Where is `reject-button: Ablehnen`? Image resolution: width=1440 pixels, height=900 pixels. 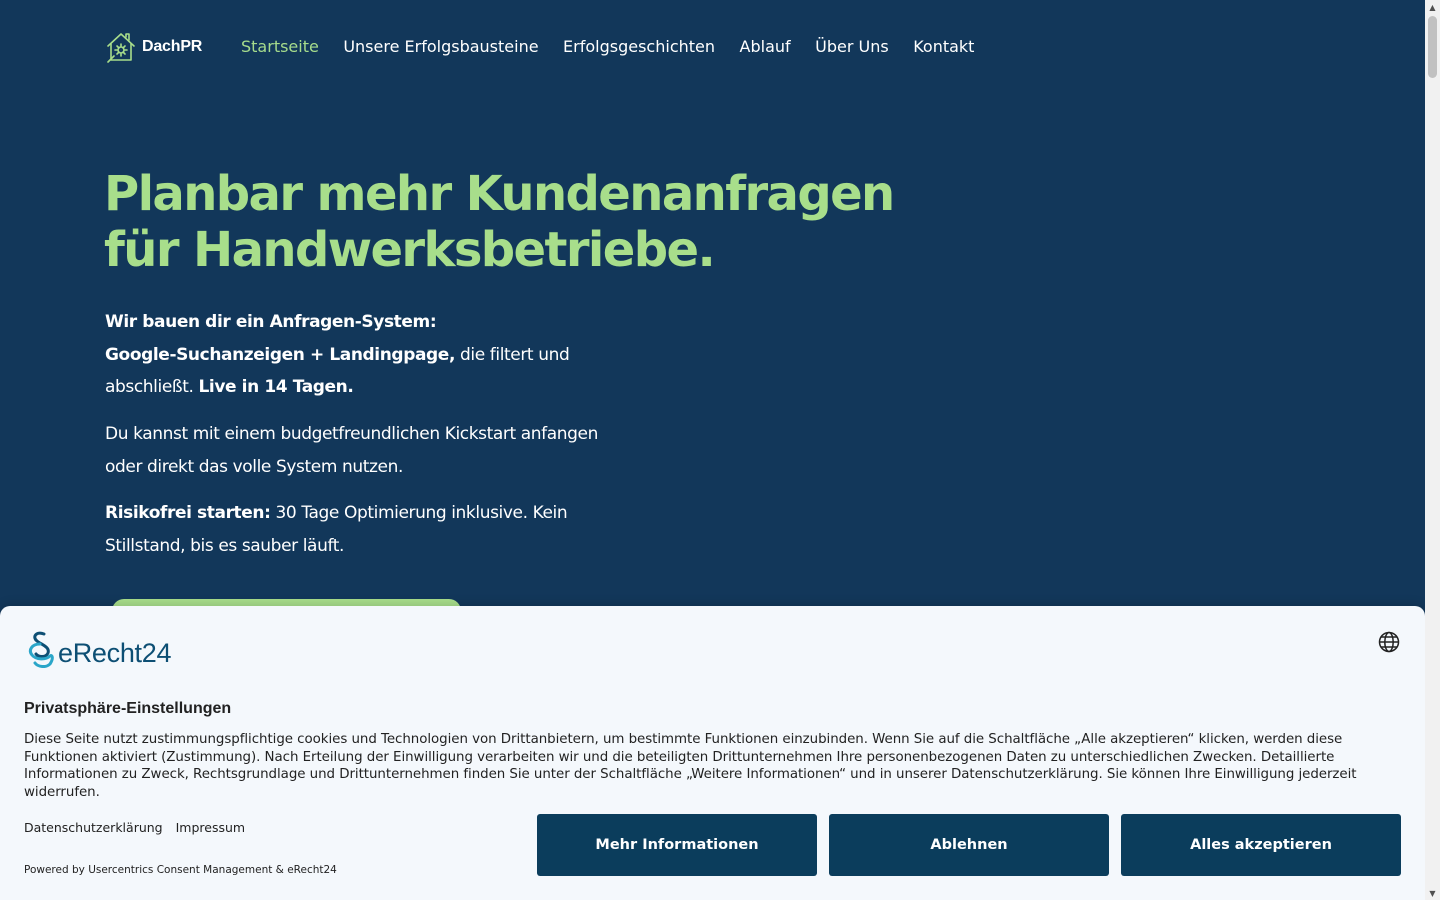 reject-button: Ablehnen is located at coordinates (969, 845).